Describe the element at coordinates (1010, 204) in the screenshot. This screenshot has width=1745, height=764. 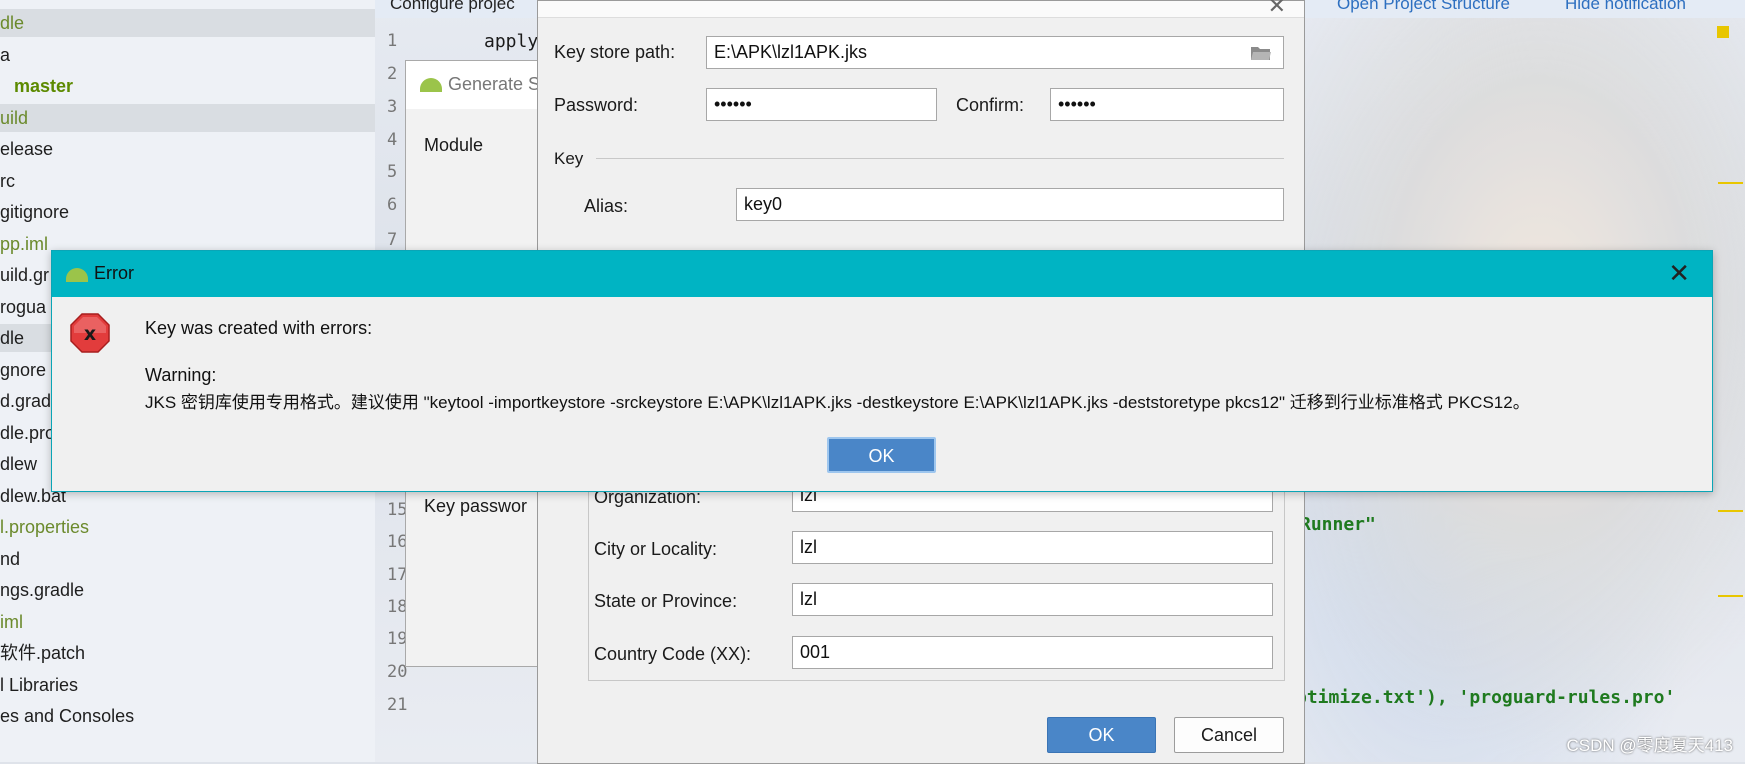
I see `alias-field: key0` at that location.